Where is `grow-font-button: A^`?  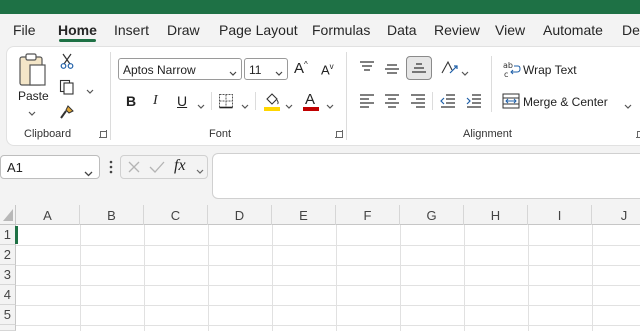
grow-font-button: A^ is located at coordinates (301, 68).